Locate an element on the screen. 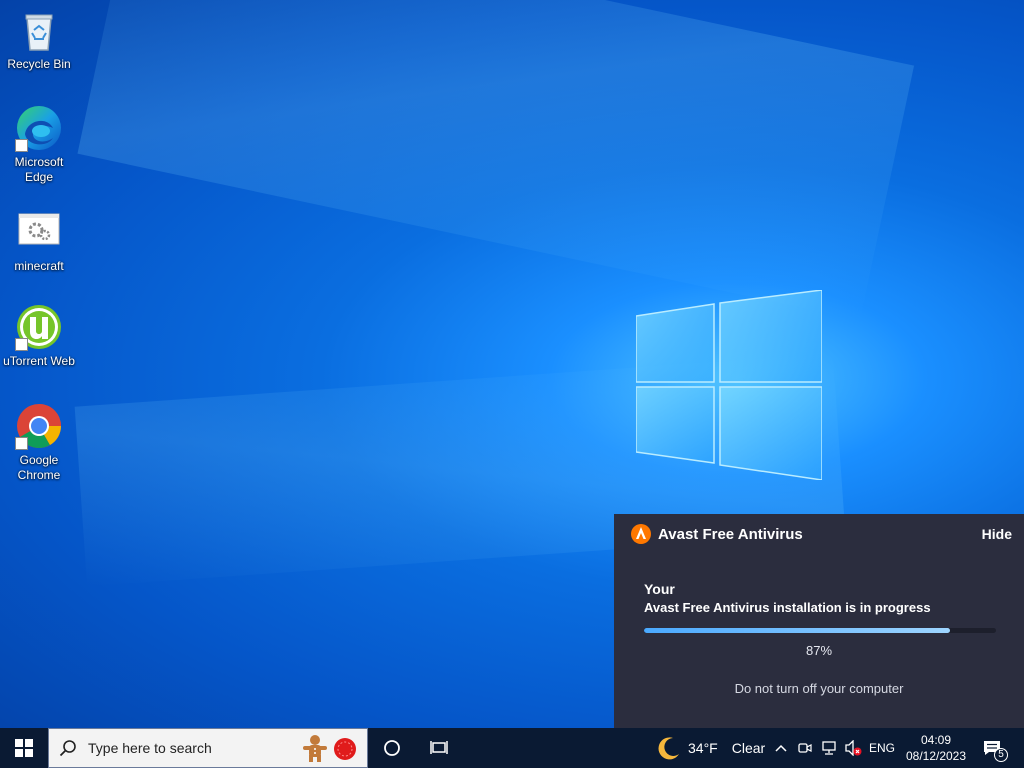  chevron-up-icon is located at coordinates (781, 748).